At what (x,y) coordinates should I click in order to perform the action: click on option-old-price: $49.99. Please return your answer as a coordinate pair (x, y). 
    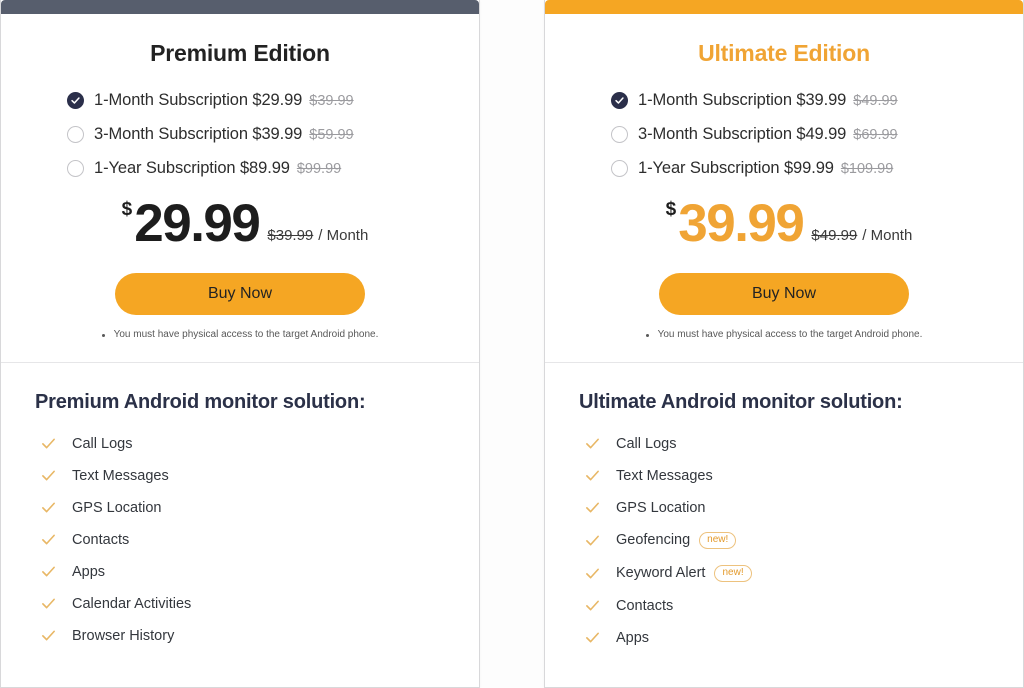
    Looking at the image, I should click on (875, 100).